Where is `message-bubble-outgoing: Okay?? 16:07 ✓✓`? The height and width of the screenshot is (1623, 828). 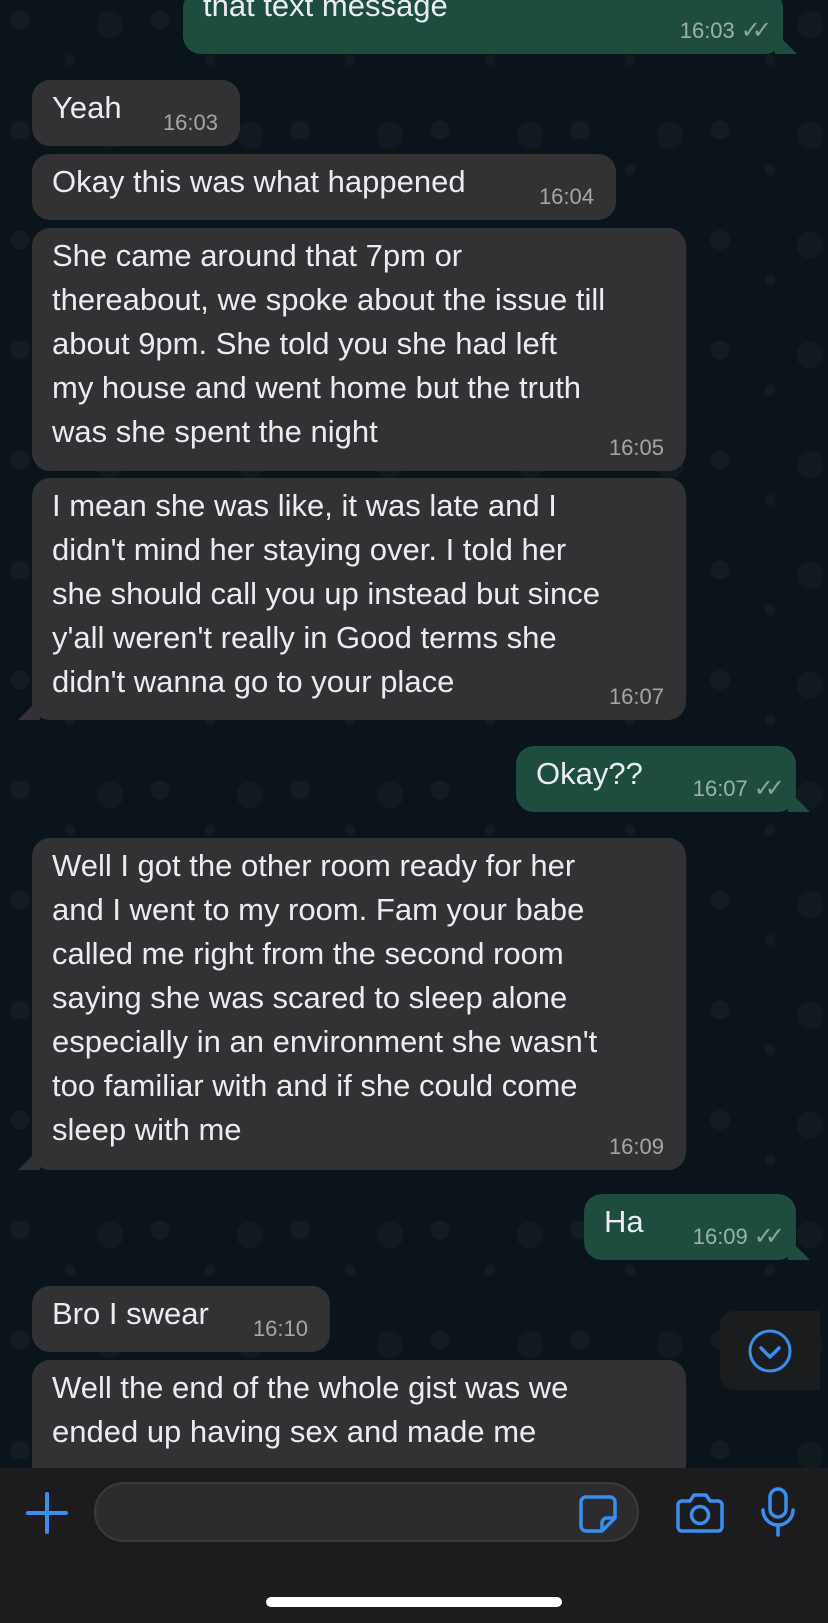
message-bubble-outgoing: Okay?? 16:07 ✓✓ is located at coordinates (663, 779).